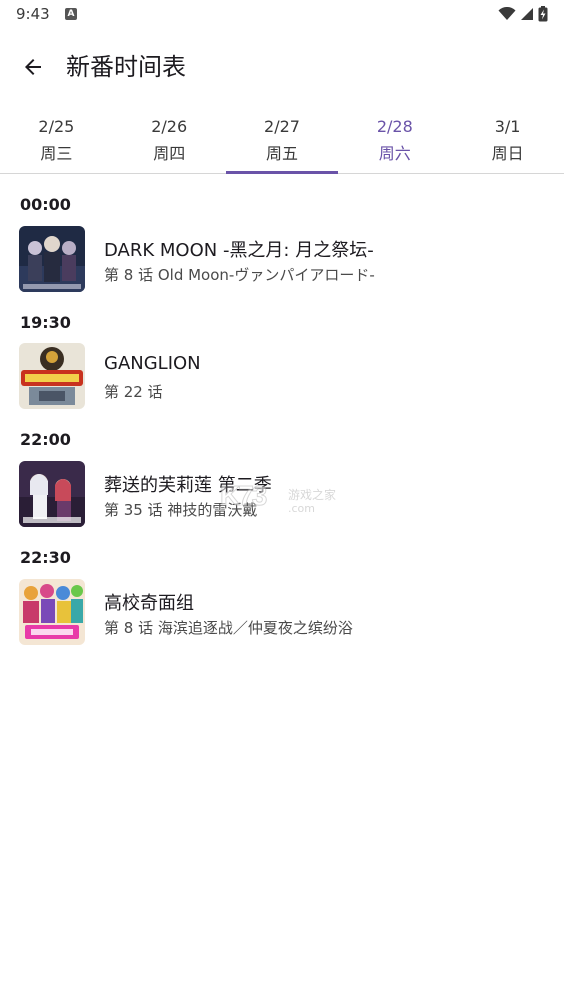 This screenshot has width=564, height=1004. What do you see at coordinates (284, 498) in the screenshot?
I see `site-watermark: K73 游戏之家 .com` at bounding box center [284, 498].